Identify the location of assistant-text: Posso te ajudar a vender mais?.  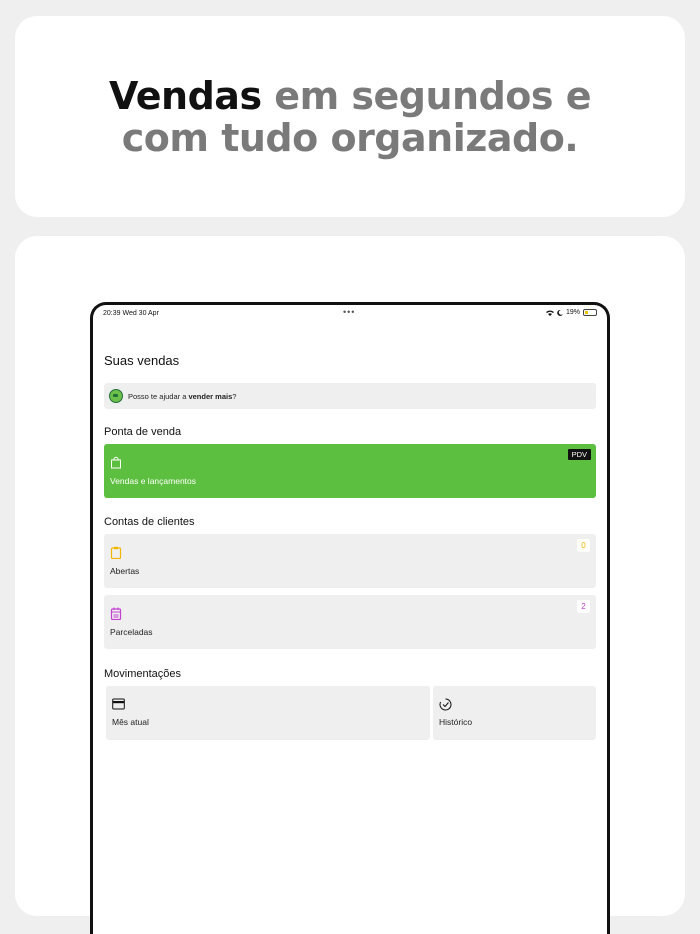
(182, 396).